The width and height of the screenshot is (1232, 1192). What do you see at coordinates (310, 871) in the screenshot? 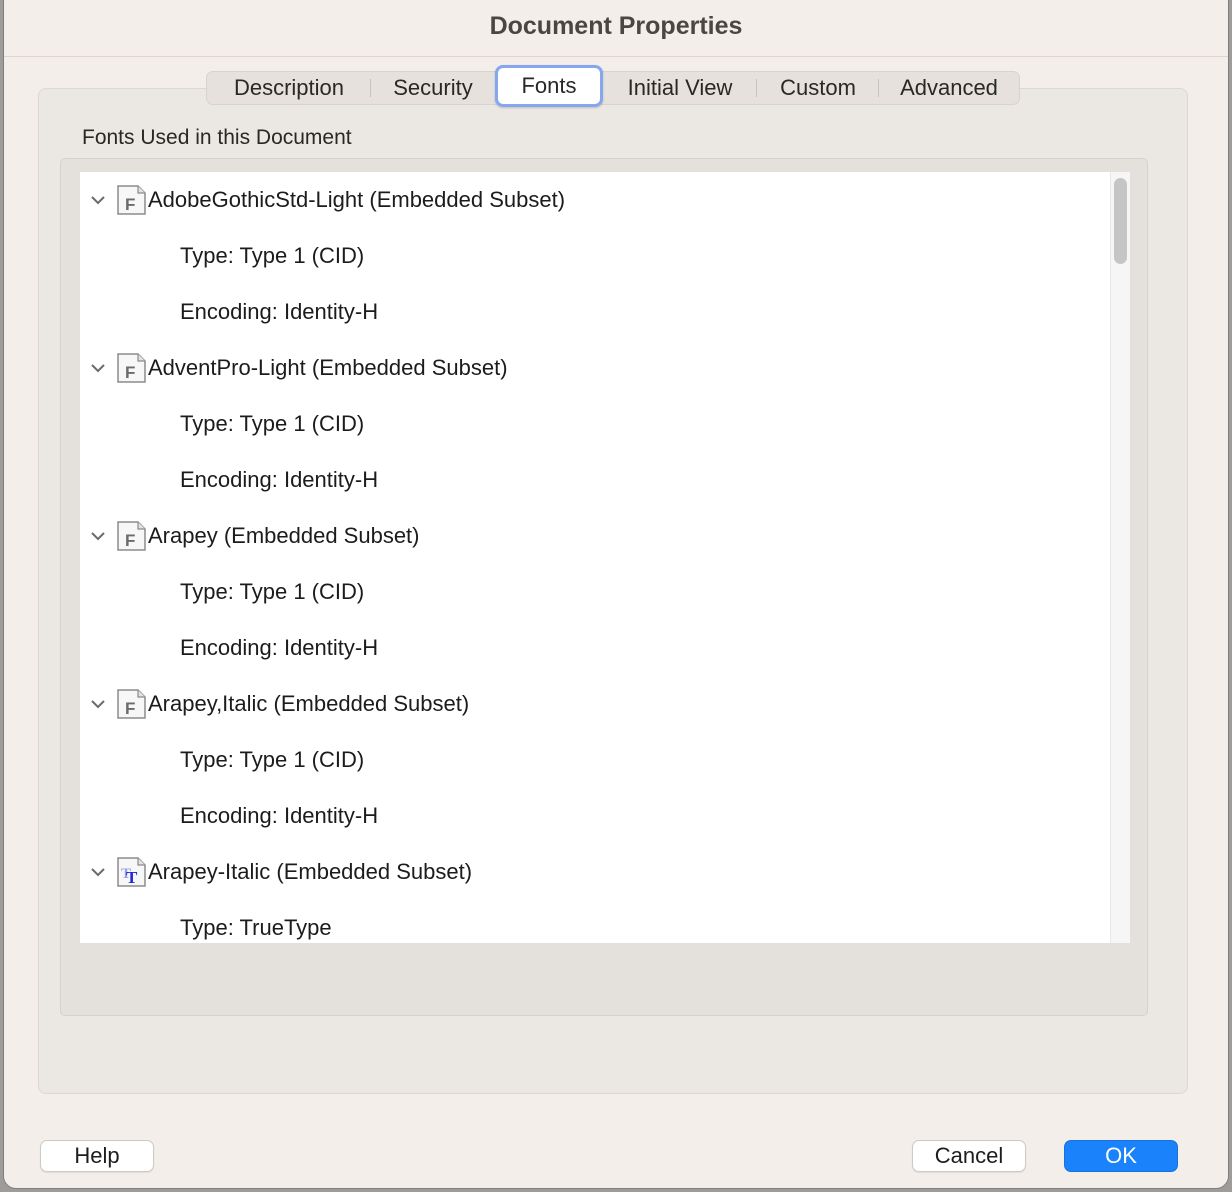
I see `font-name: Arapey-Italic (Embedded Subset)` at bounding box center [310, 871].